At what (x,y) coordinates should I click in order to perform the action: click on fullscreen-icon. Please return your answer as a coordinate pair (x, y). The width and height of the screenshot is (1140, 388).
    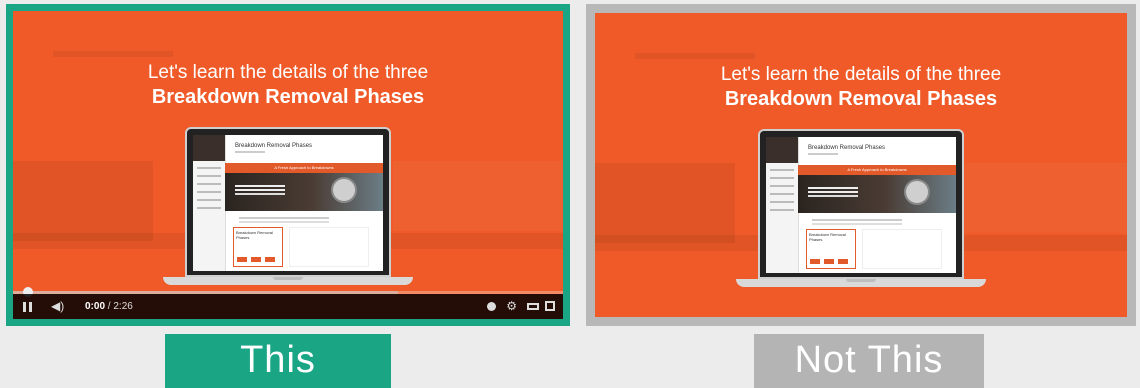
    Looking at the image, I should click on (551, 306).